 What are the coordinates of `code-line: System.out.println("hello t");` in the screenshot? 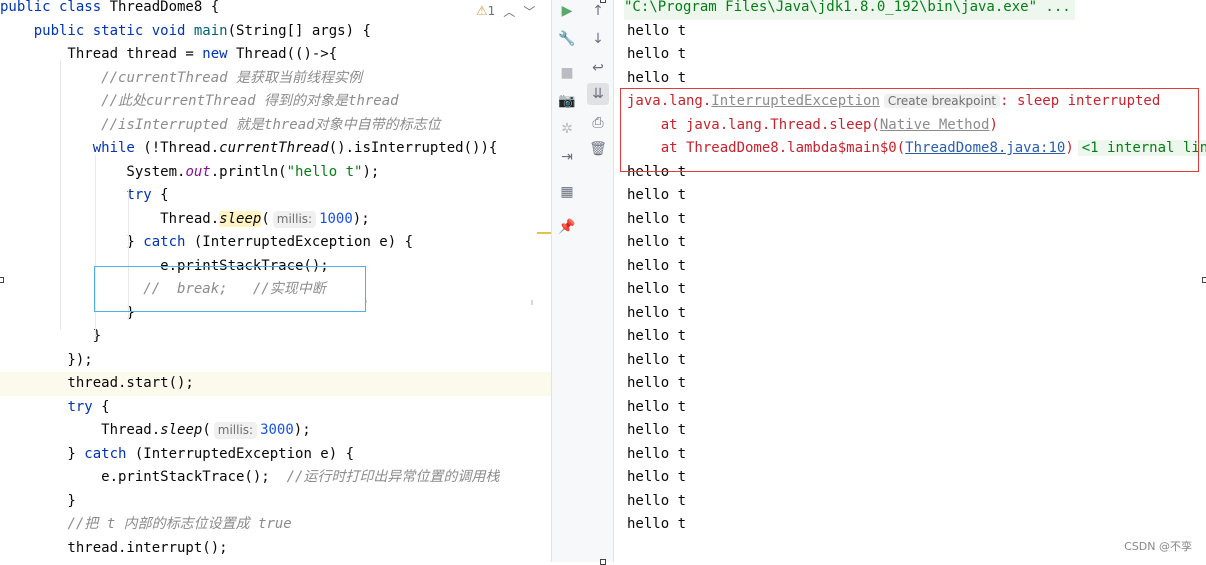 It's located at (275, 173).